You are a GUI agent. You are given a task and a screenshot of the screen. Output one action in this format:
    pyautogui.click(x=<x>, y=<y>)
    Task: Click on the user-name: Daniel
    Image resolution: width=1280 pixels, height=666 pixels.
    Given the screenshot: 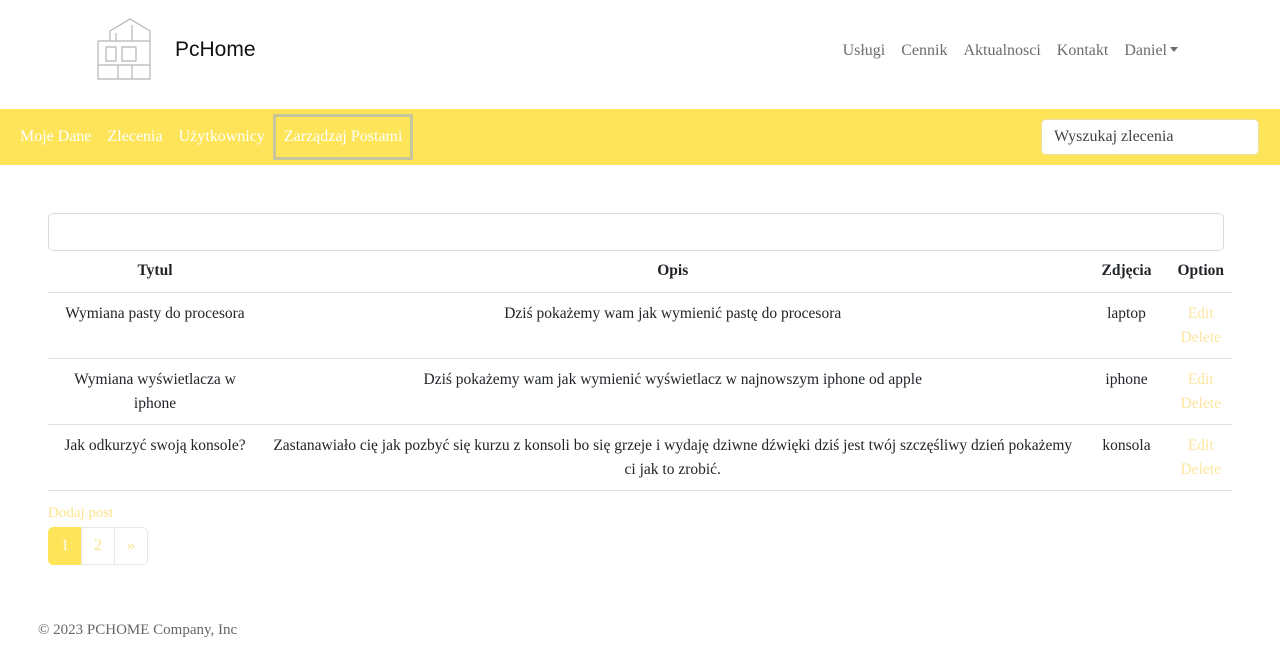 What is the action you would take?
    pyautogui.click(x=1145, y=50)
    